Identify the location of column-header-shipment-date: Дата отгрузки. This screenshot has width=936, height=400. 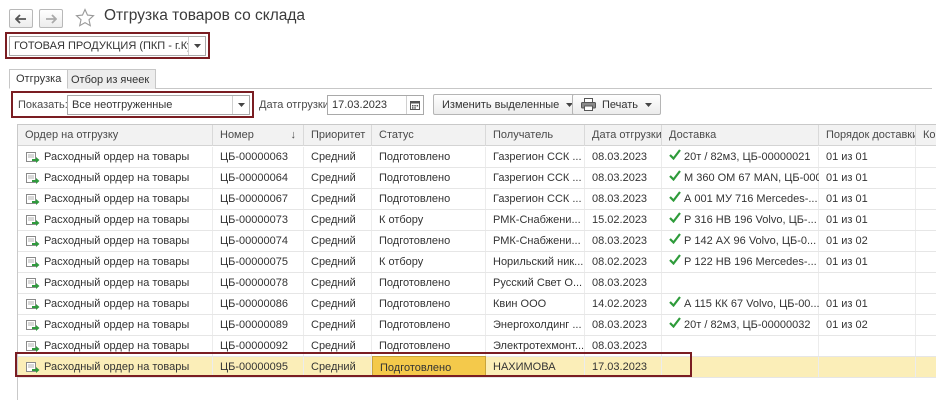
(623, 135).